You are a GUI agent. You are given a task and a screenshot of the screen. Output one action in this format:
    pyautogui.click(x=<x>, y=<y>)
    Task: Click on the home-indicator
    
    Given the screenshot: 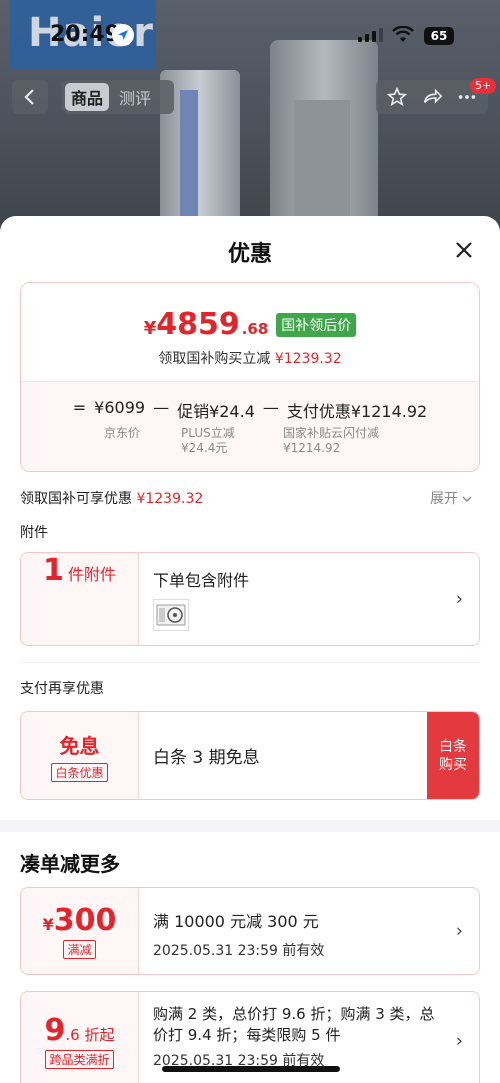 What is the action you would take?
    pyautogui.click(x=251, y=1069)
    